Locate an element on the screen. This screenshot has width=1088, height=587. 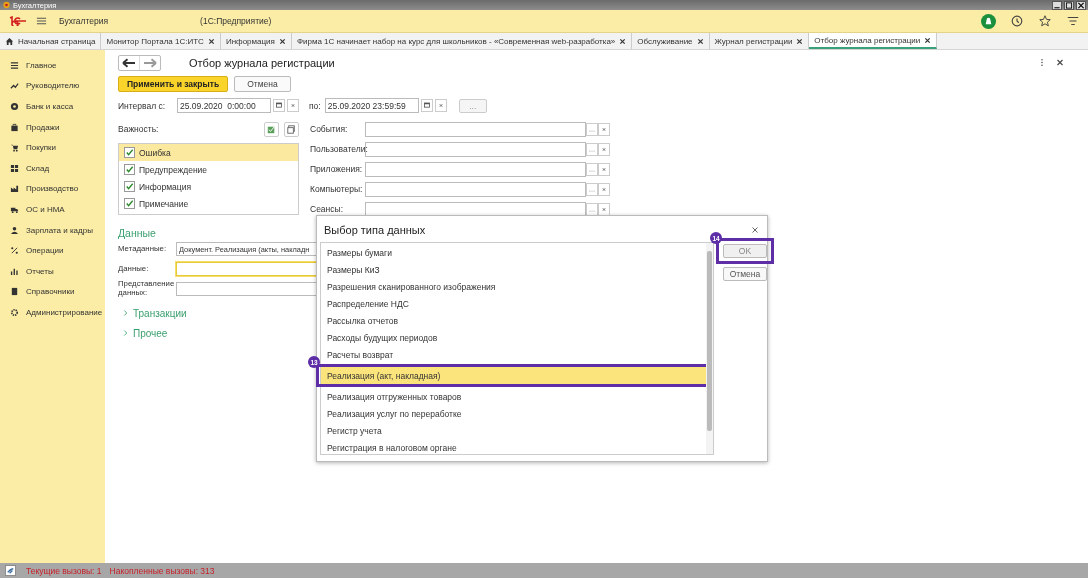
person-icon is located at coordinates (14, 230).